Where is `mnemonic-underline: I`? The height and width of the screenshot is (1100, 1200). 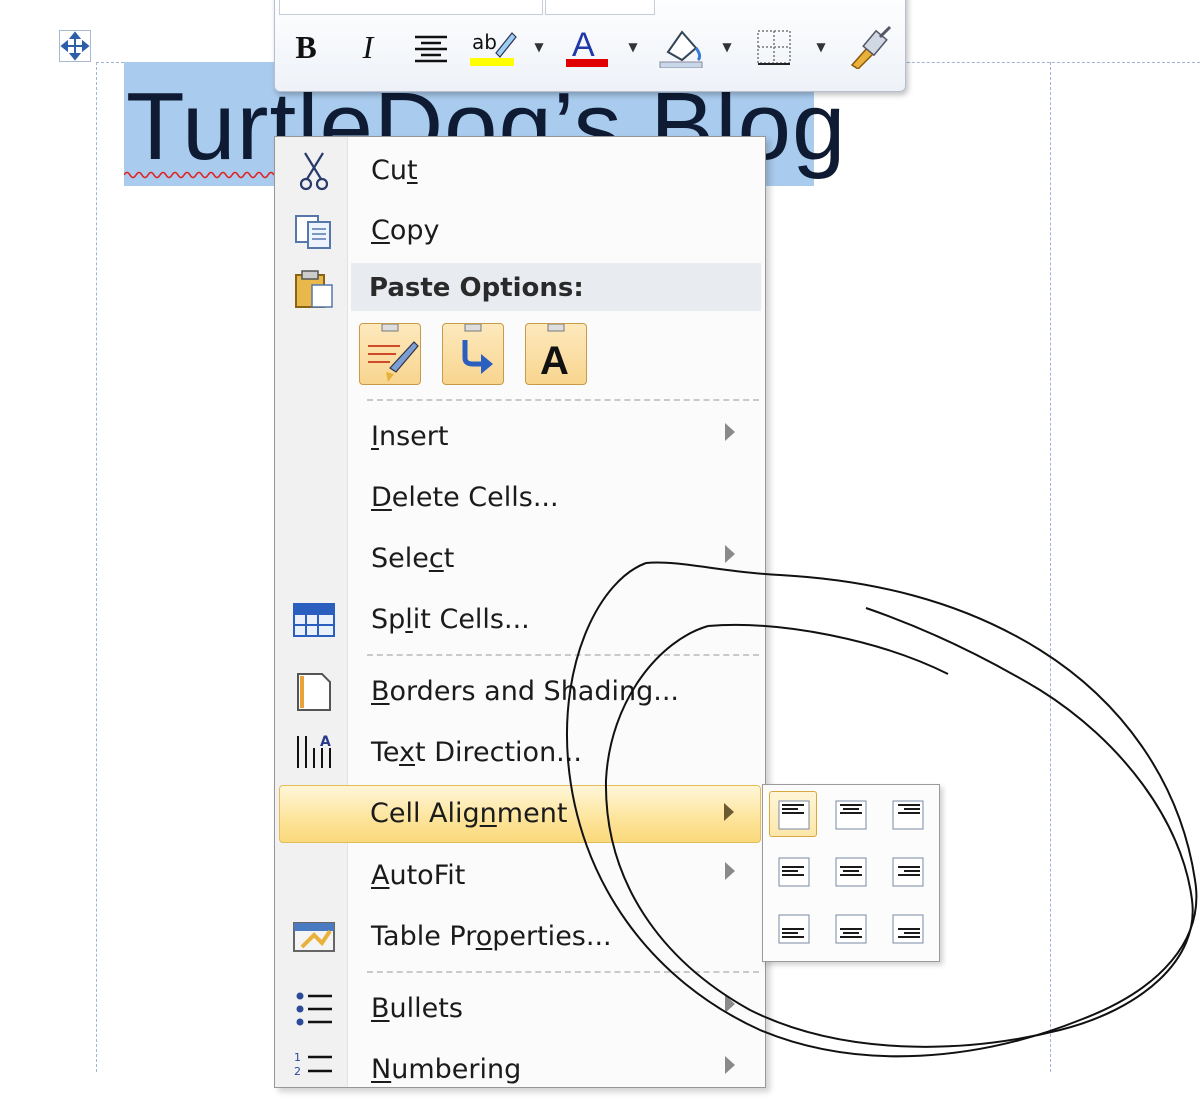 mnemonic-underline: I is located at coordinates (375, 436).